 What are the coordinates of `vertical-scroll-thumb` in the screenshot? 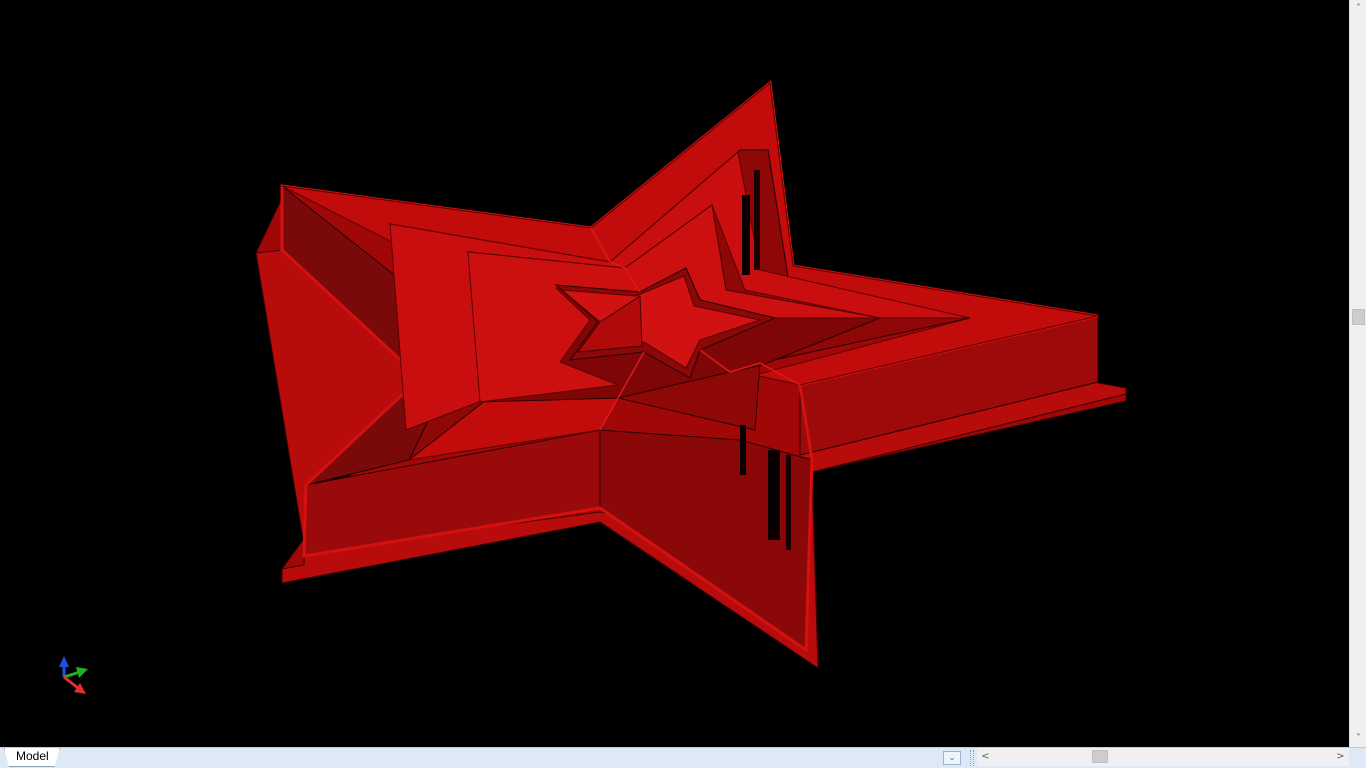 It's located at (1358, 317).